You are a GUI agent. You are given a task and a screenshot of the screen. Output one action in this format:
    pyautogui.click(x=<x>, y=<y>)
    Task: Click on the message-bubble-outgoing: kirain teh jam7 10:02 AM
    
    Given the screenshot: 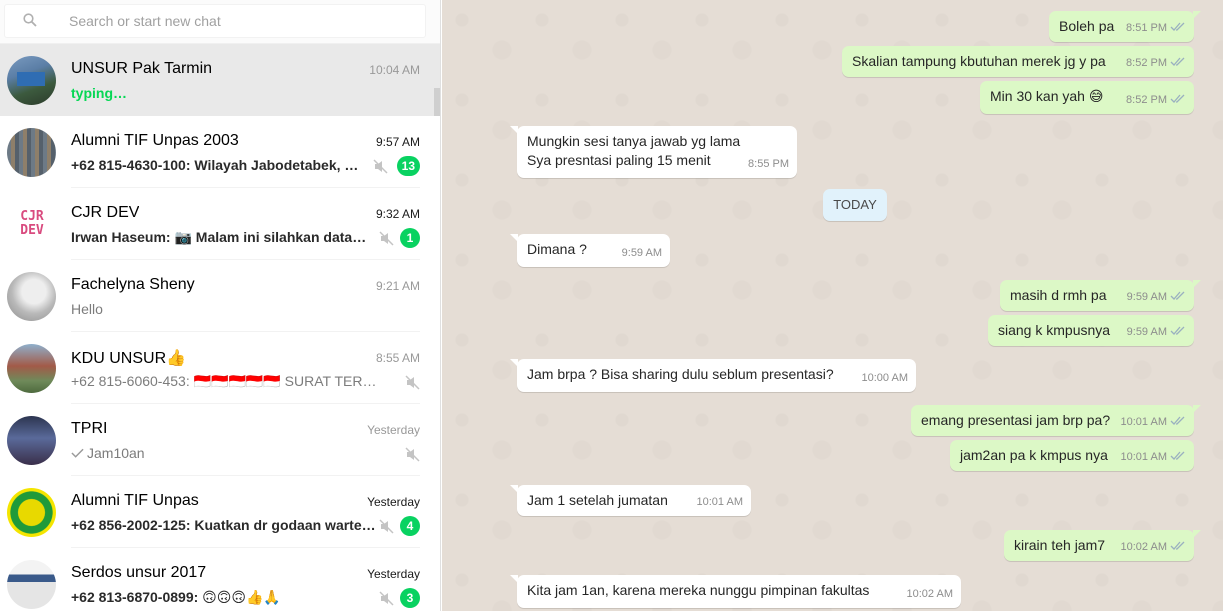 What is the action you would take?
    pyautogui.click(x=1102, y=545)
    